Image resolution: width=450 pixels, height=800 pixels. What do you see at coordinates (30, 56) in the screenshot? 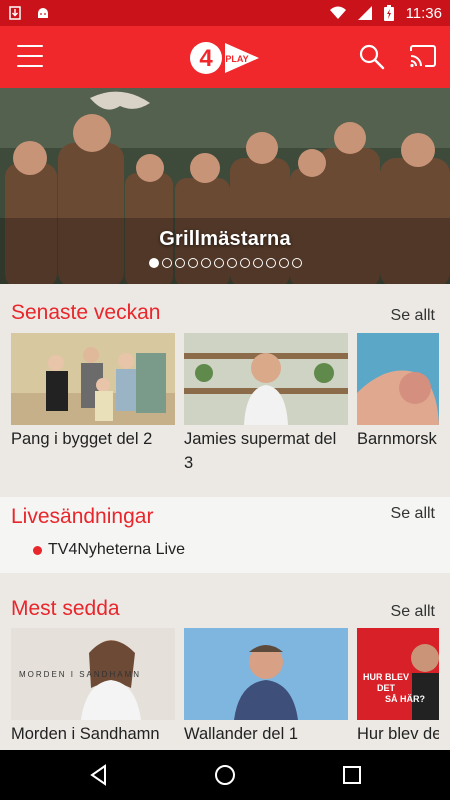
I see `menu-icon` at bounding box center [30, 56].